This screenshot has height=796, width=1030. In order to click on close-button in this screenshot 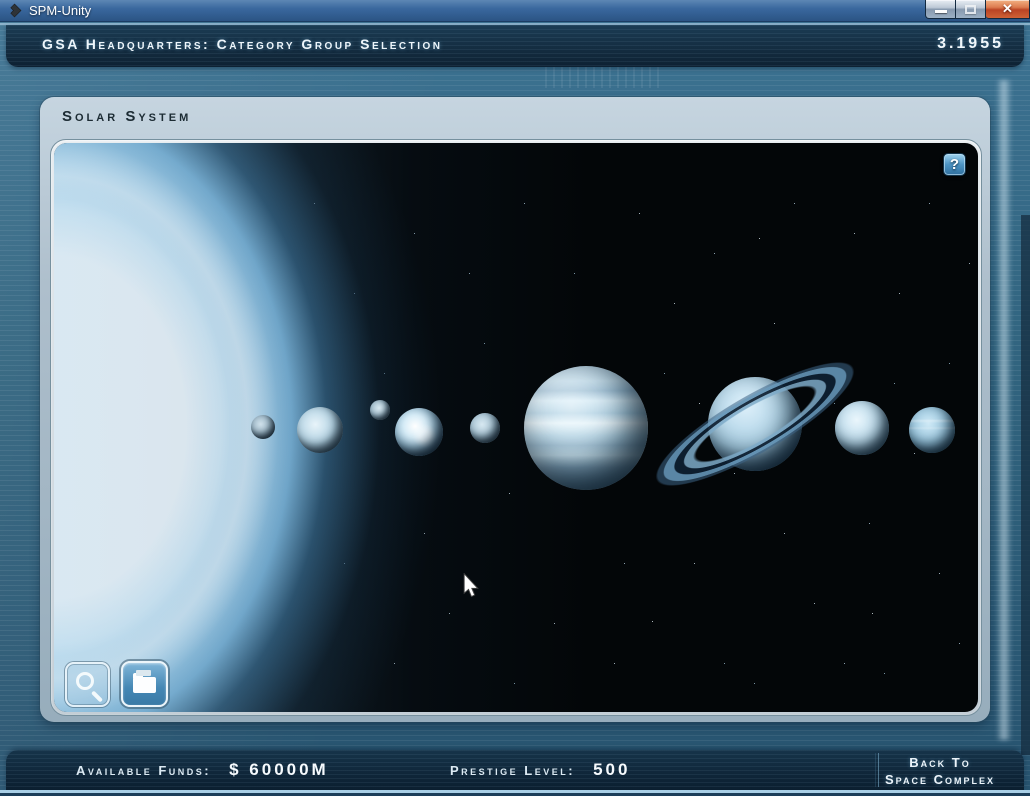, I will do `click(1008, 9)`.